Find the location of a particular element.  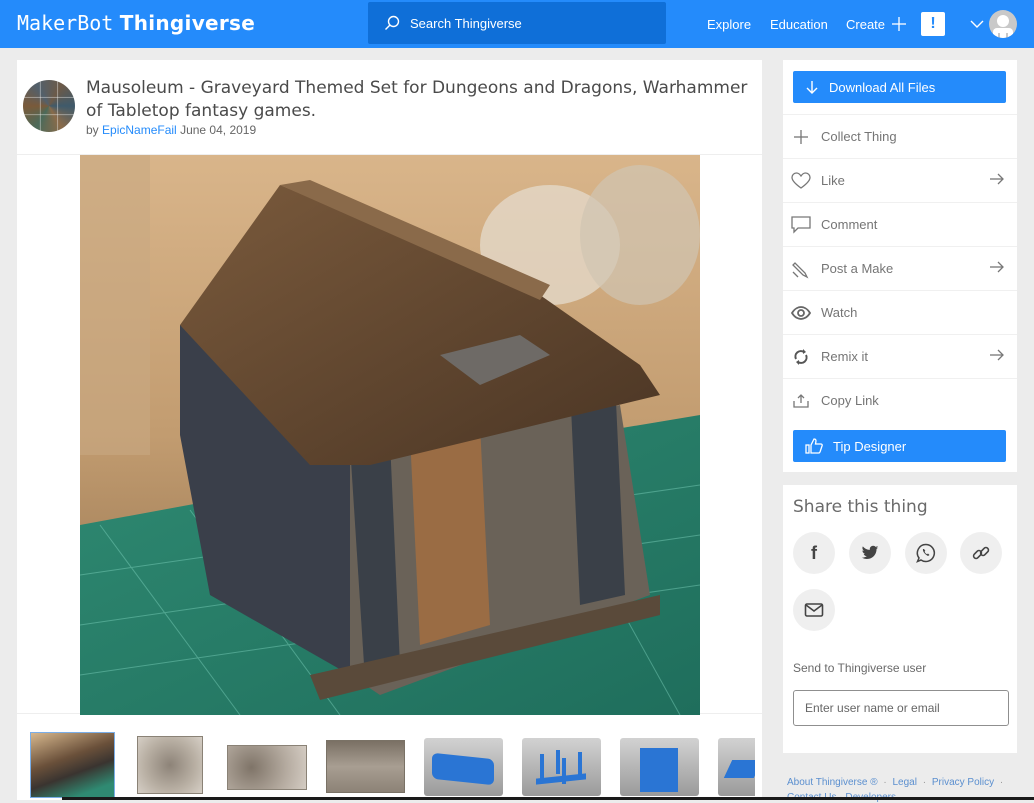

tip-designer-label: Tip Designer is located at coordinates (870, 446).